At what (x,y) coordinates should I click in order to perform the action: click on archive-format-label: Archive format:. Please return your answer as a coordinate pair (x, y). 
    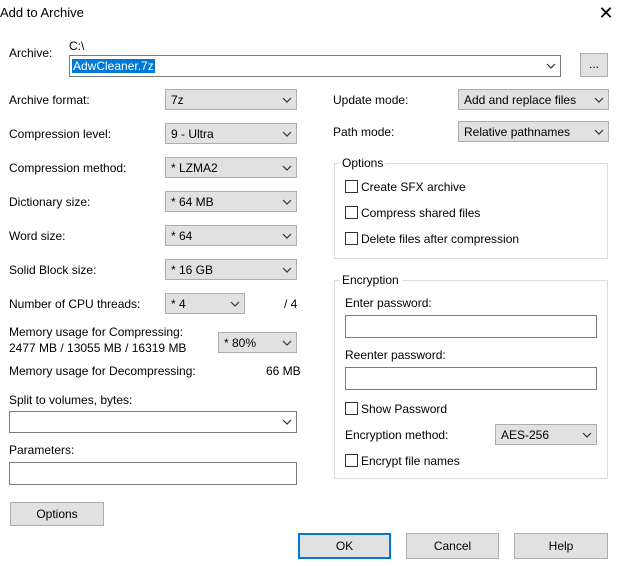
    Looking at the image, I should click on (49, 100).